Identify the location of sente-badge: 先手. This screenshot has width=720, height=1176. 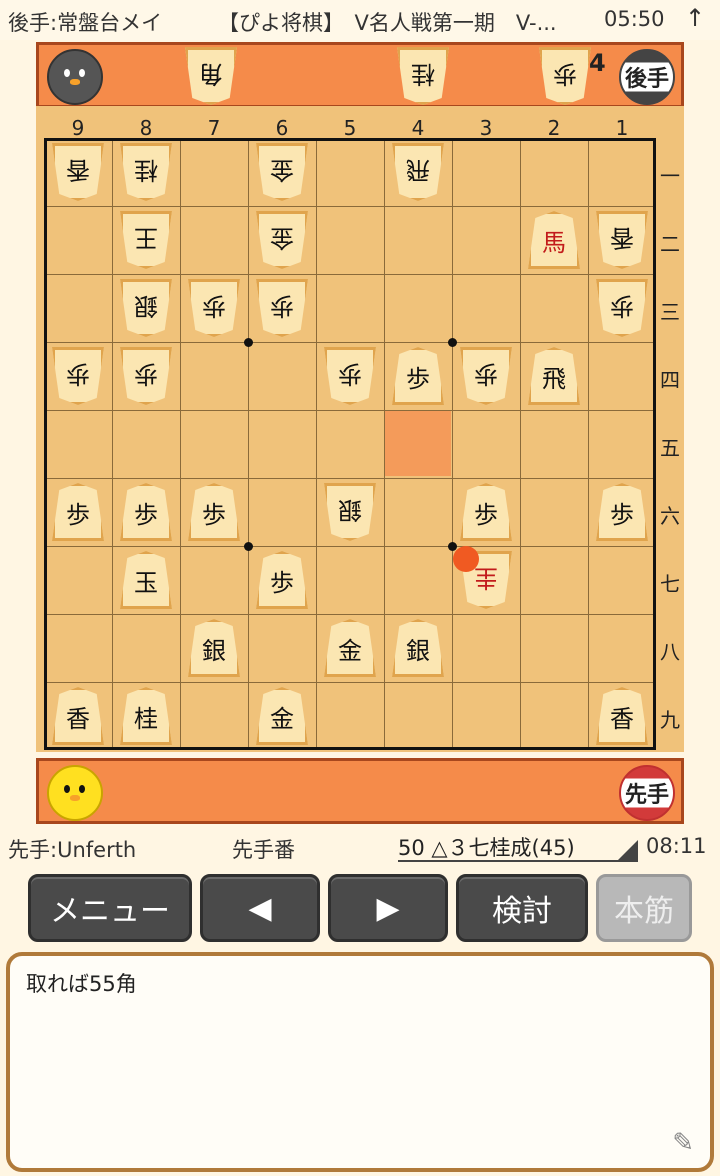
(647, 793).